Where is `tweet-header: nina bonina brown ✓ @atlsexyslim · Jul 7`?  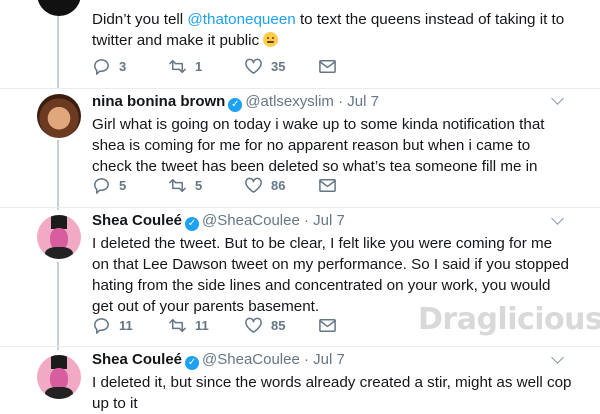
tweet-header: nina bonina brown ✓ @atlsexyslim · Jul 7 is located at coordinates (235, 102).